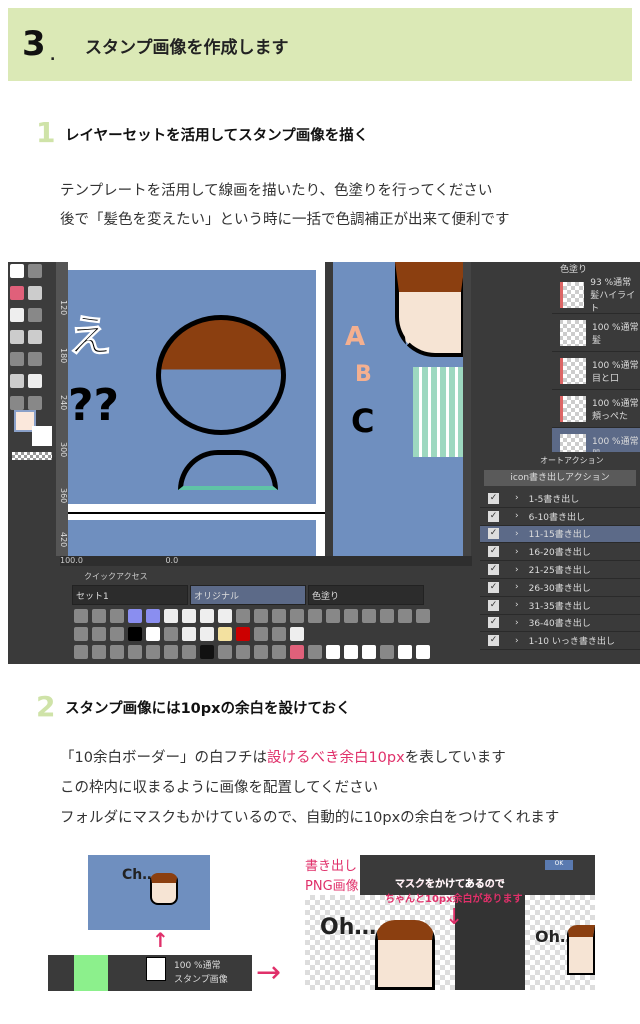 Image resolution: width=640 pixels, height=1024 pixels. Describe the element at coordinates (160, 940) in the screenshot. I see `arrow-up-icon: ↑` at that location.